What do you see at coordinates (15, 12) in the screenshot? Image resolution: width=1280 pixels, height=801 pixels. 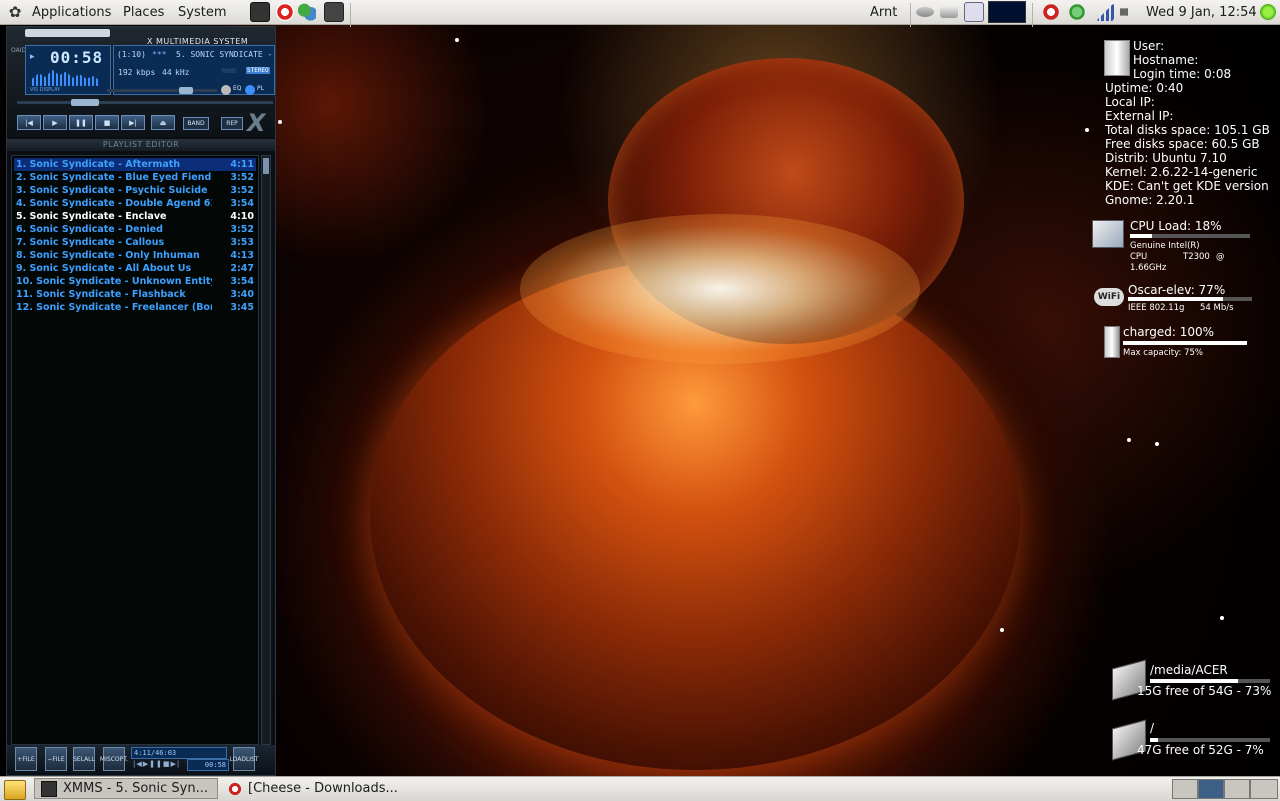 I see `gnome-foot-icon: ✿` at bounding box center [15, 12].